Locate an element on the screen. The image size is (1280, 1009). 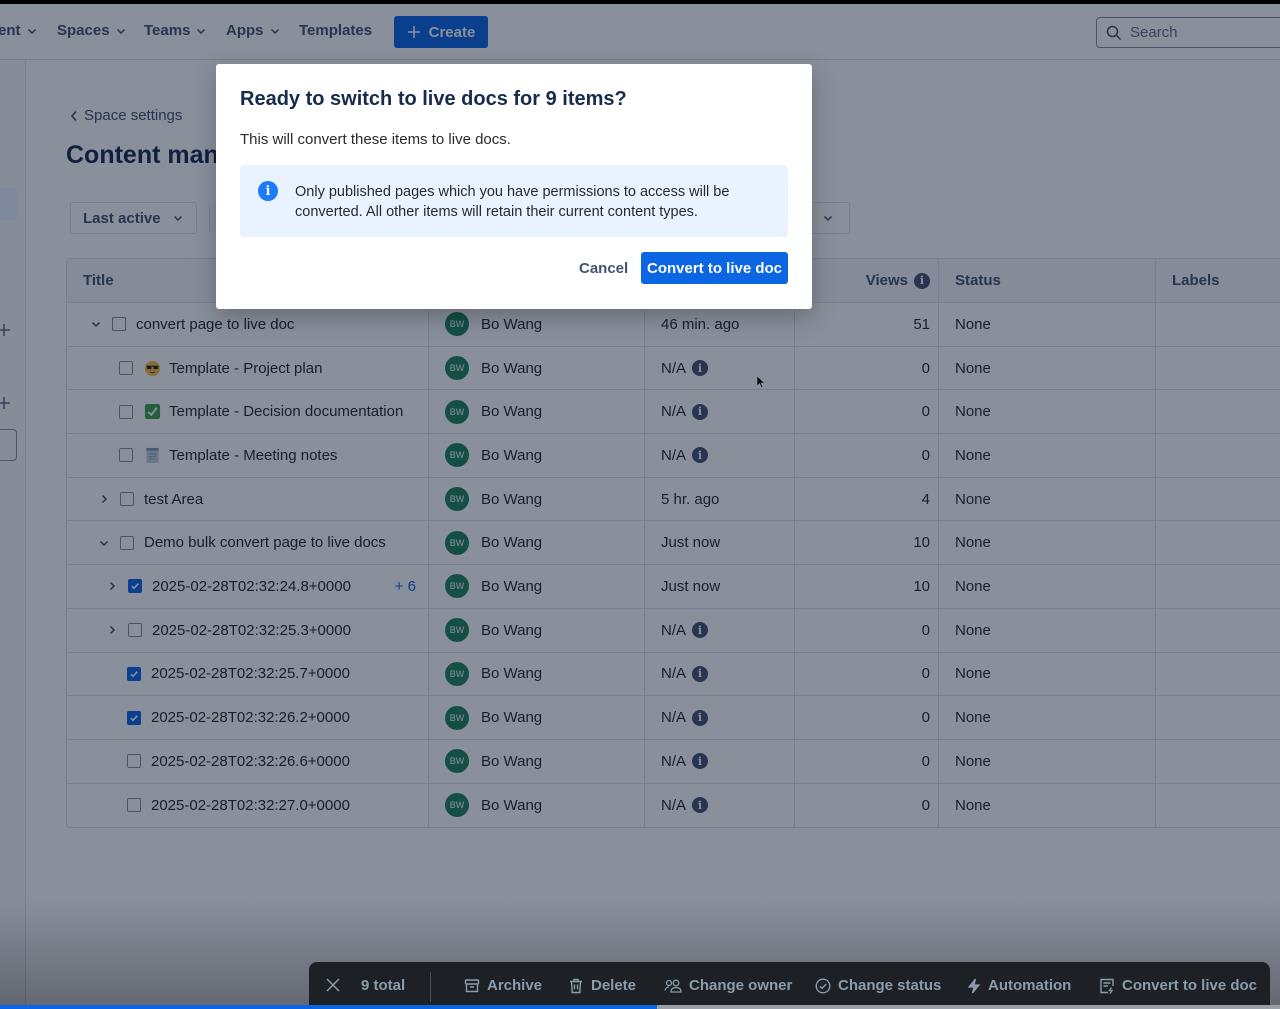
convert-to-live-doc-button: Convert to live doc is located at coordinates (714, 268).